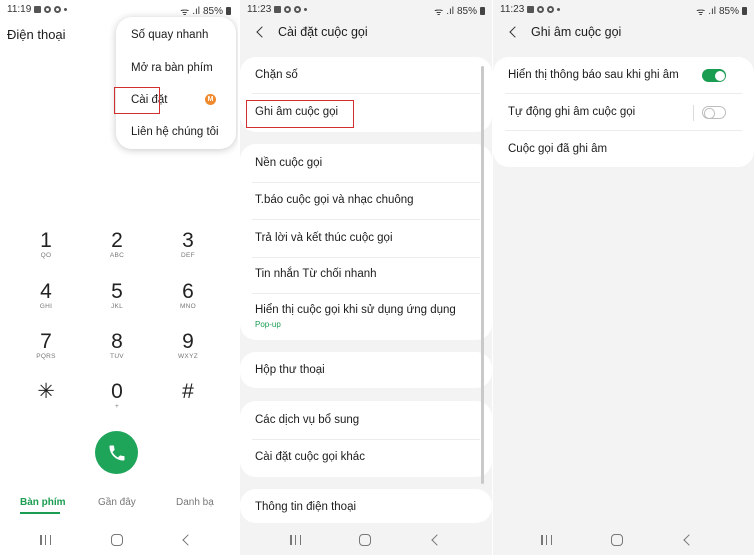  I want to click on status-bar: 11:23 ᯤ .ıl 85%, so click(623, 9).